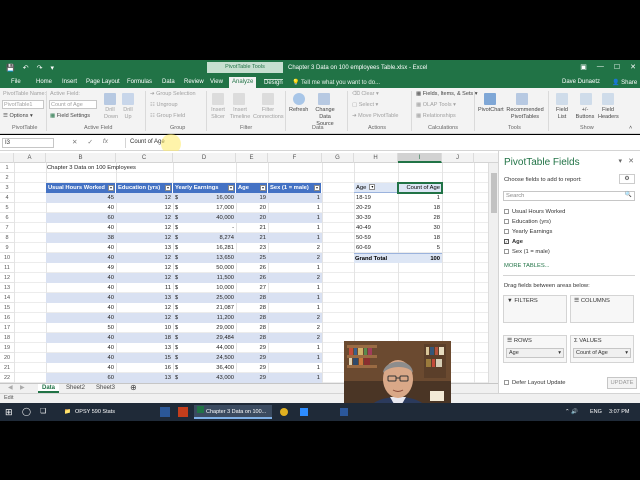  I want to click on folder-icon: 📁, so click(67, 412).